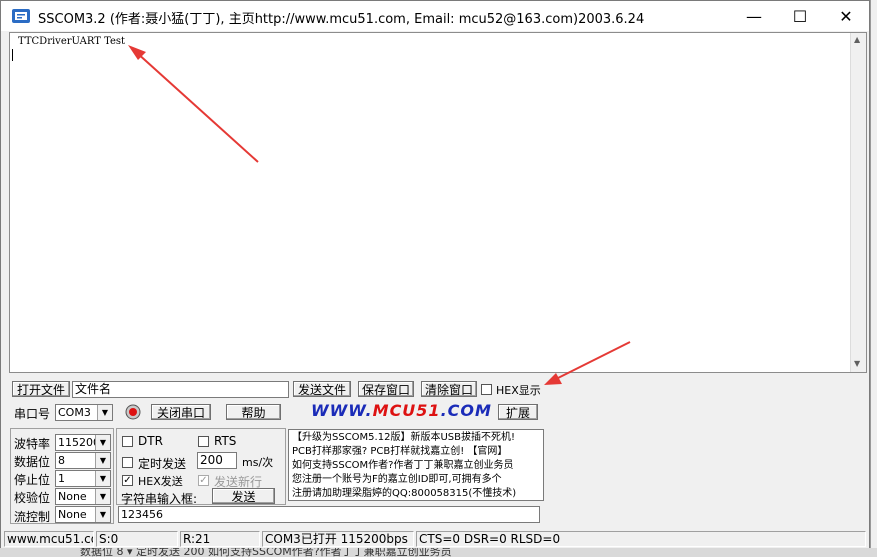 Image resolution: width=877 pixels, height=557 pixels. I want to click on clear-window-button: 清除窗口, so click(449, 389).